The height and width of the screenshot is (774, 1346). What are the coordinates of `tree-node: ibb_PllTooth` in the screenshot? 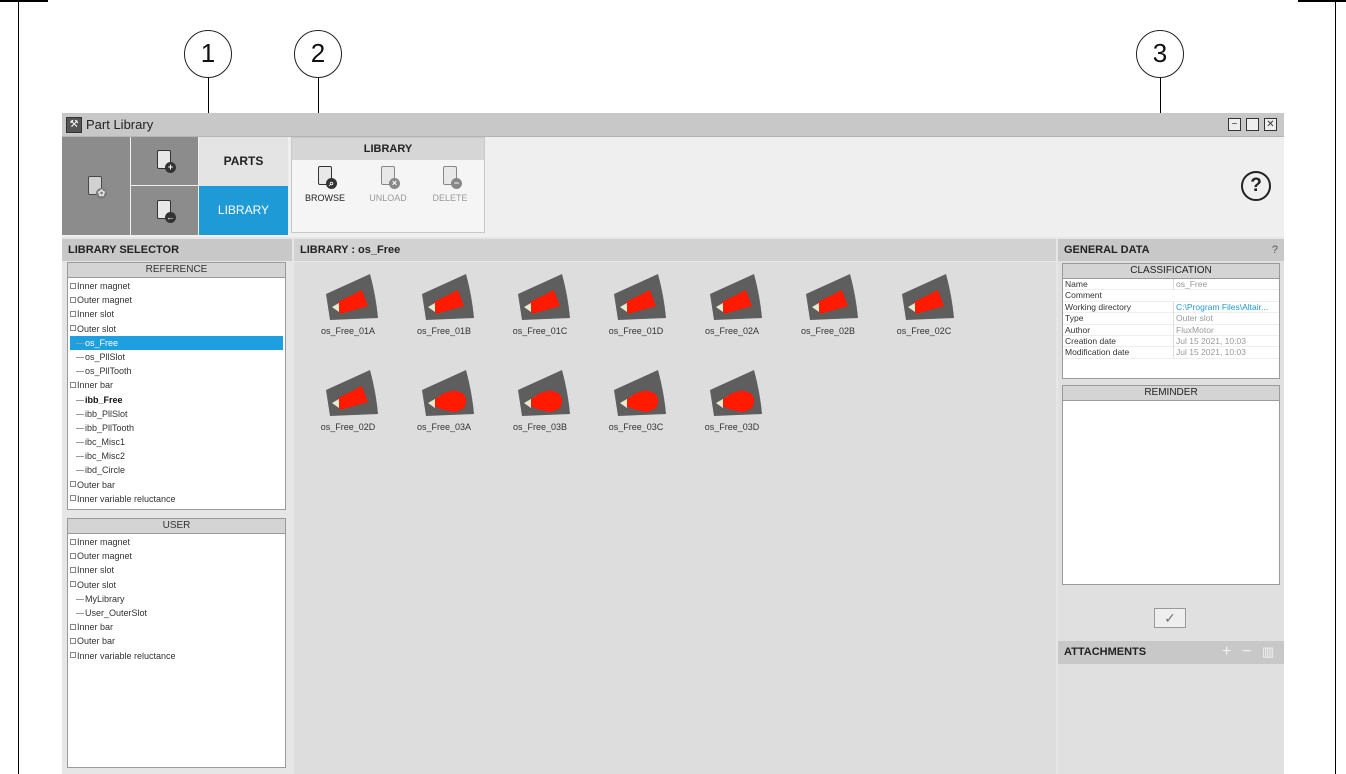 It's located at (177, 428).